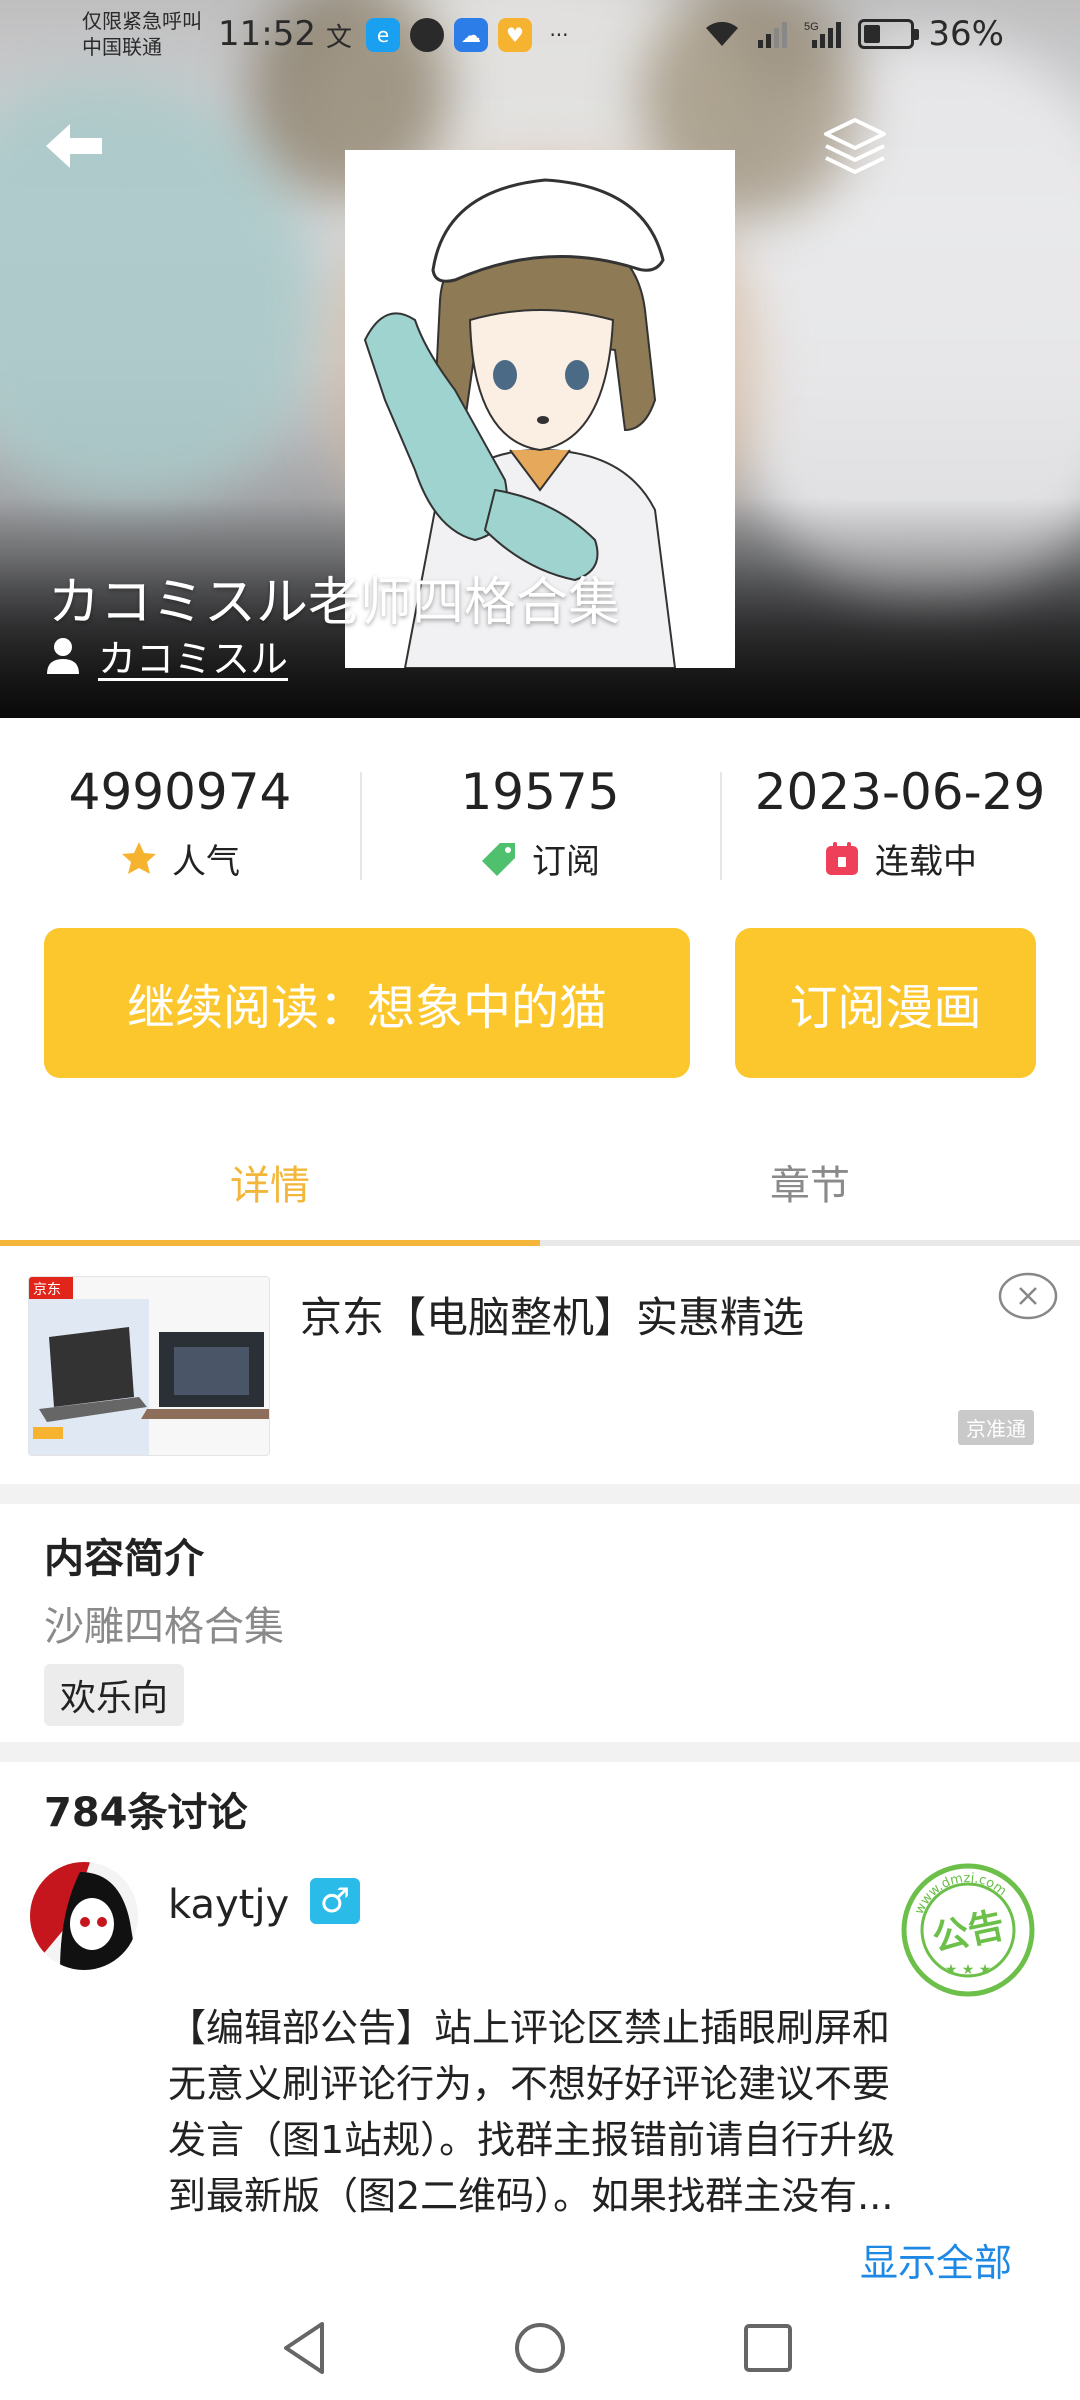 This screenshot has height=2400, width=1080. What do you see at coordinates (63, 655) in the screenshot?
I see `user-icon` at bounding box center [63, 655].